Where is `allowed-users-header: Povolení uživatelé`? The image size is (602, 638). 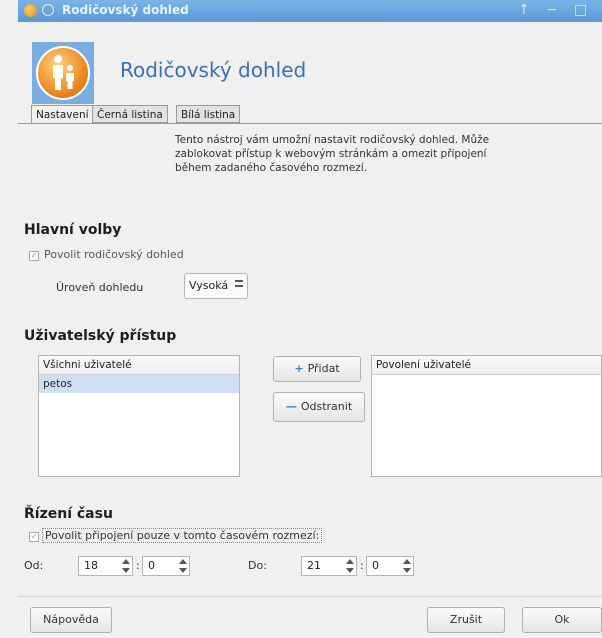
allowed-users-header: Povolení uživatelé is located at coordinates (486, 365).